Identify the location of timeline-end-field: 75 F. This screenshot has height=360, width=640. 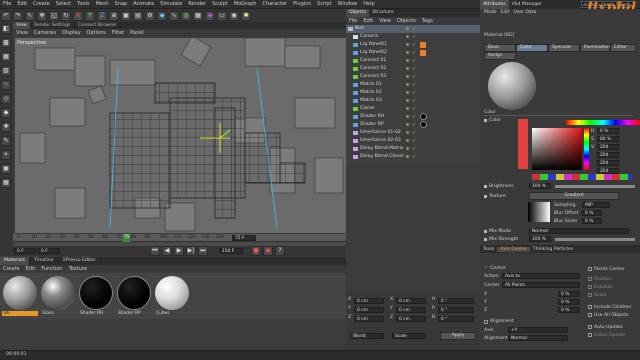
(244, 238).